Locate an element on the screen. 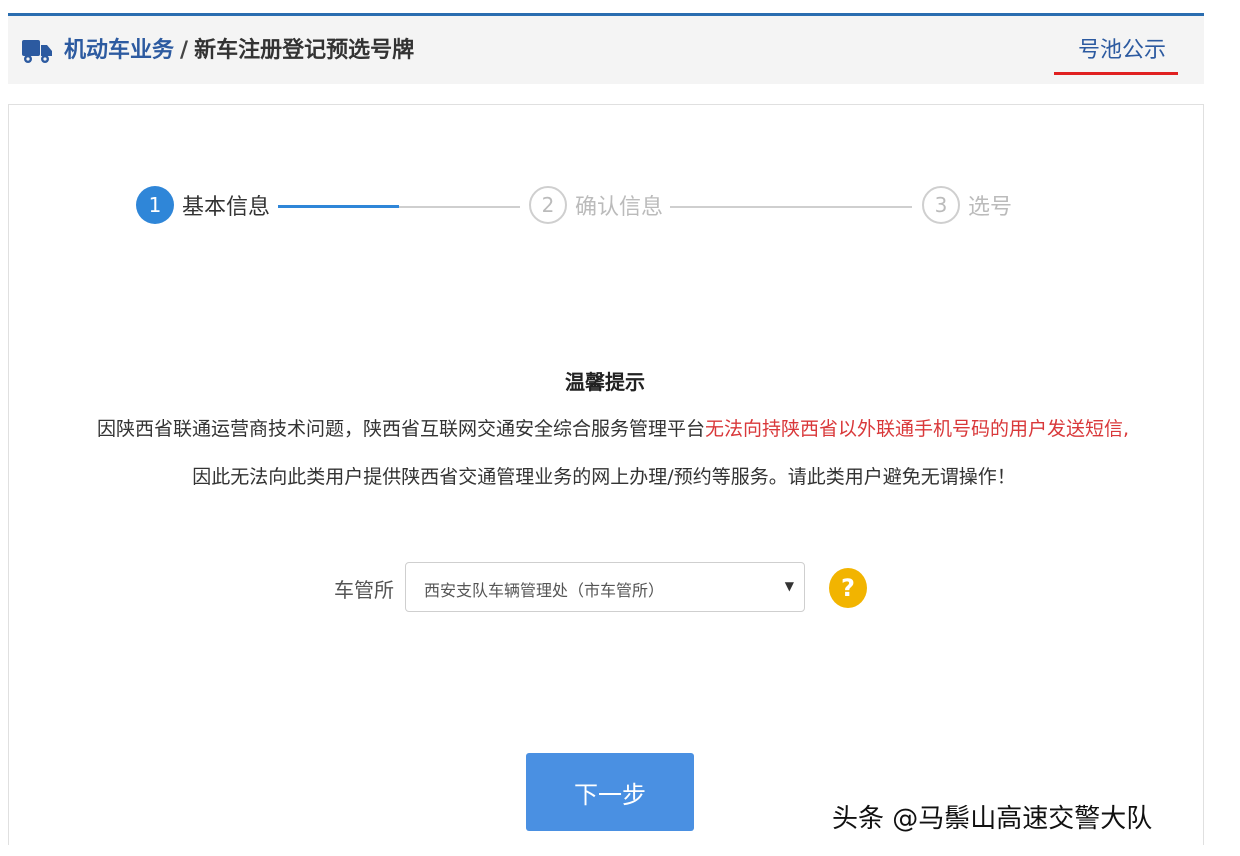  page-header: 机动车业务 / 新车注册登记预选号牌 号池公示 is located at coordinates (606, 50).